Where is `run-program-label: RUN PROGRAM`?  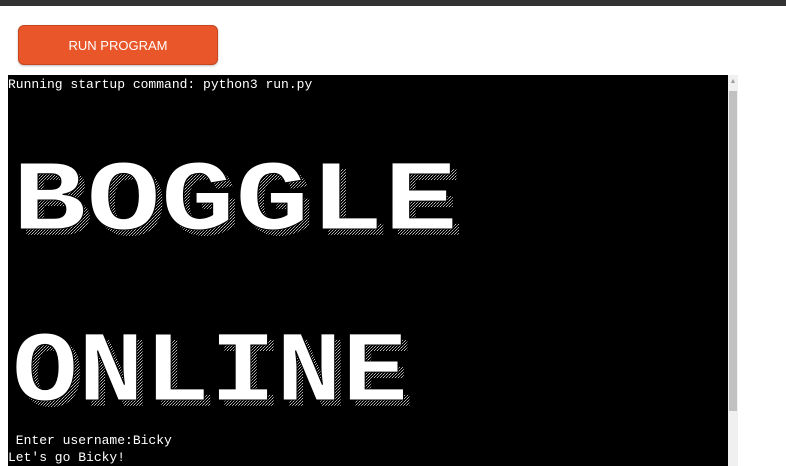 run-program-label: RUN PROGRAM is located at coordinates (118, 45).